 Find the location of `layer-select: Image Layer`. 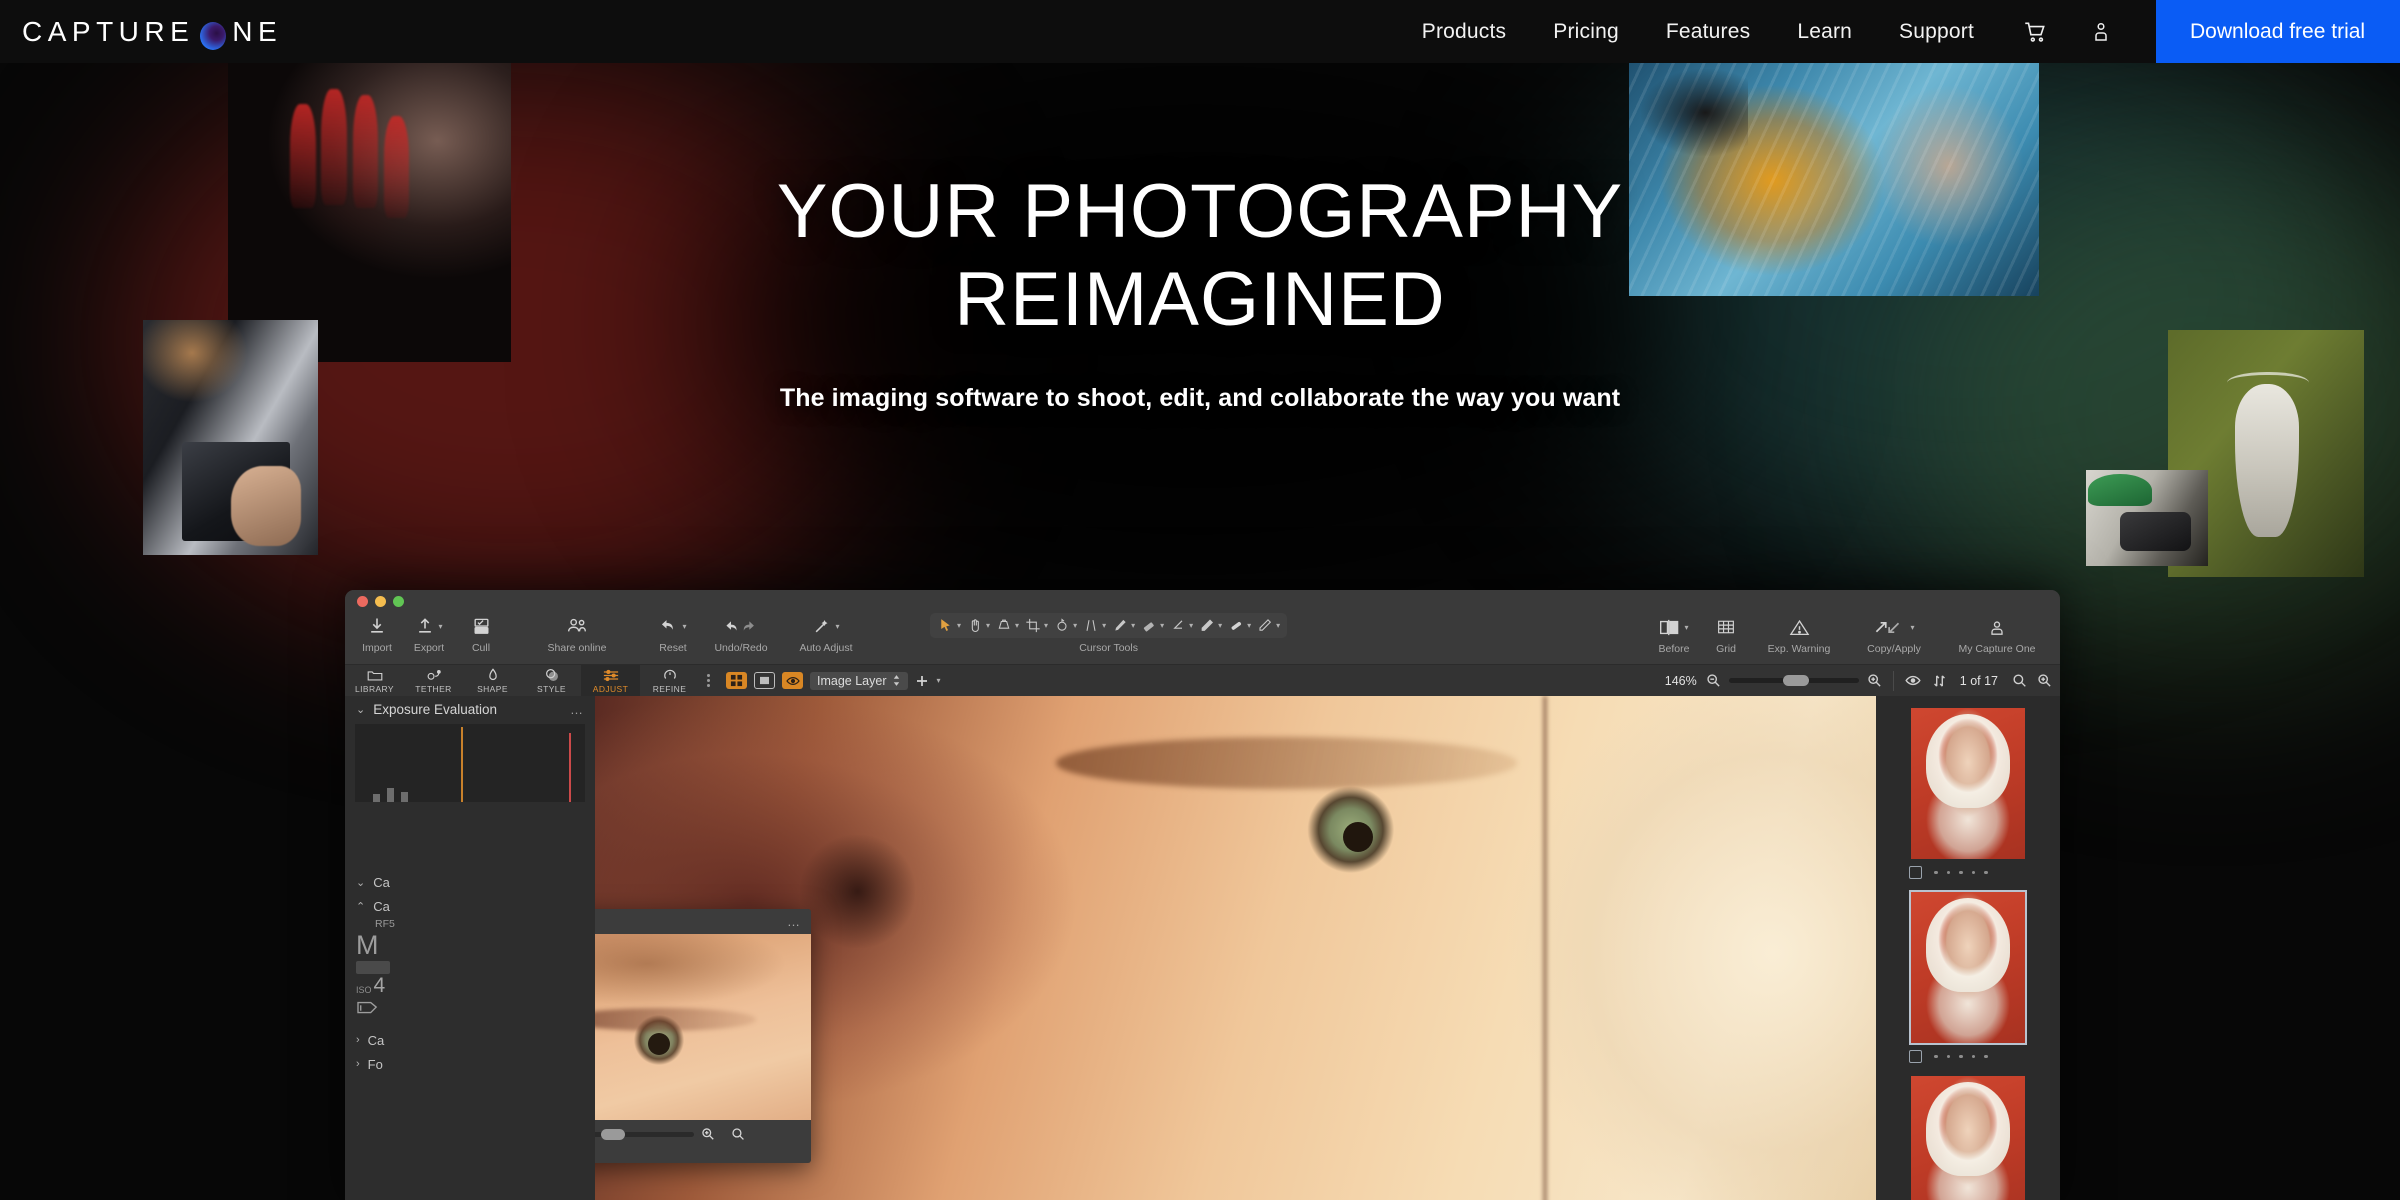

layer-select: Image Layer is located at coordinates (859, 680).